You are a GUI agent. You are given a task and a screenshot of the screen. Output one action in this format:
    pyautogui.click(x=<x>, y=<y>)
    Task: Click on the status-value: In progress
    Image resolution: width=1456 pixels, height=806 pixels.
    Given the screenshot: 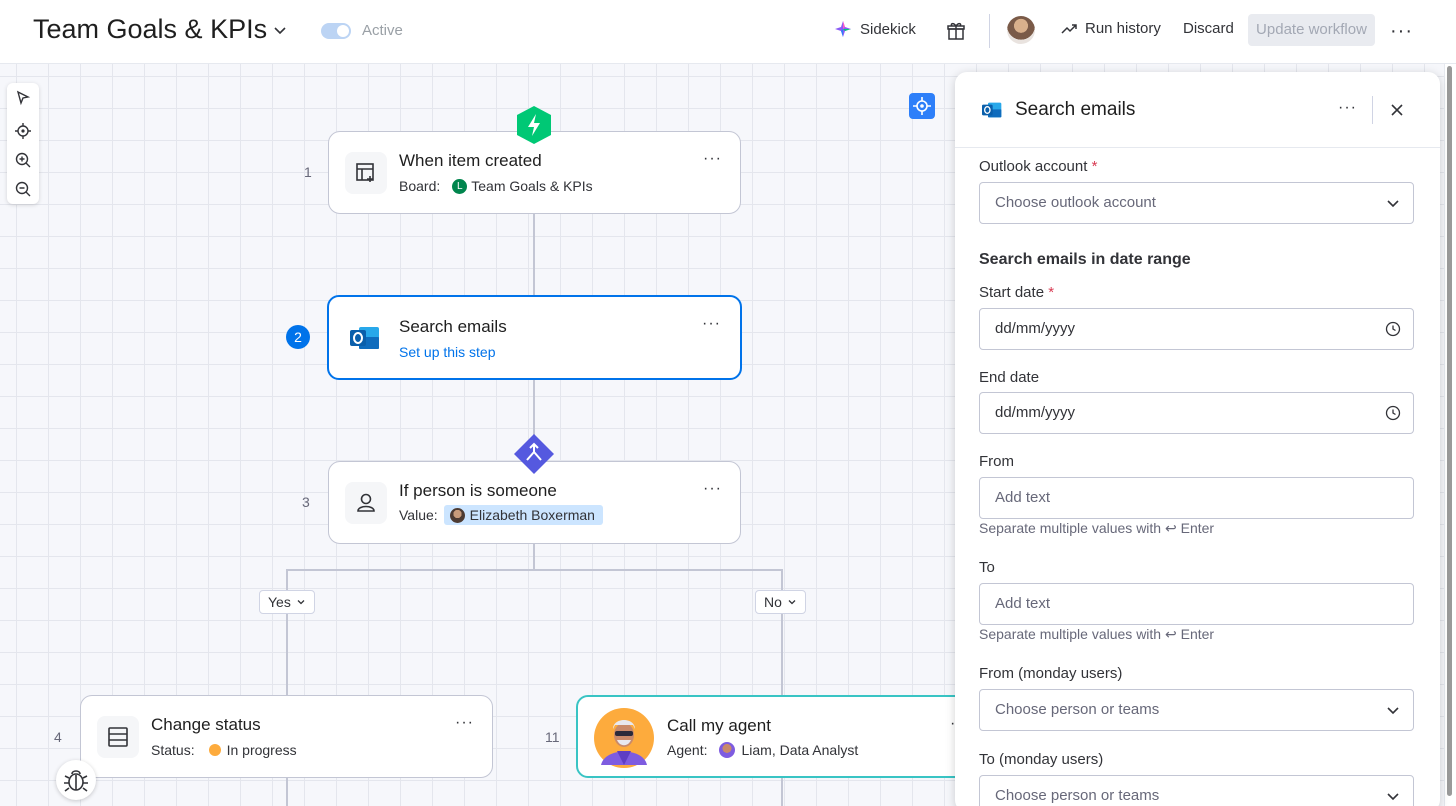 What is the action you would take?
    pyautogui.click(x=261, y=750)
    